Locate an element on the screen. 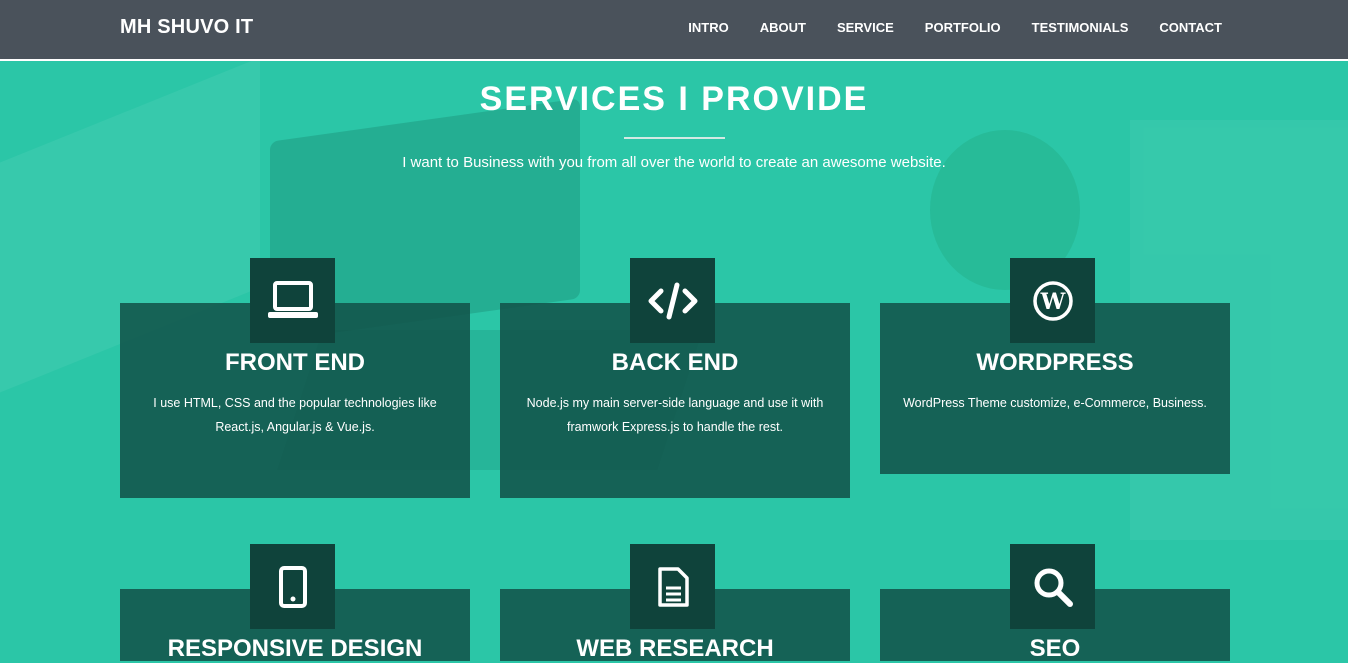  nav-service: SERVICE is located at coordinates (865, 27).